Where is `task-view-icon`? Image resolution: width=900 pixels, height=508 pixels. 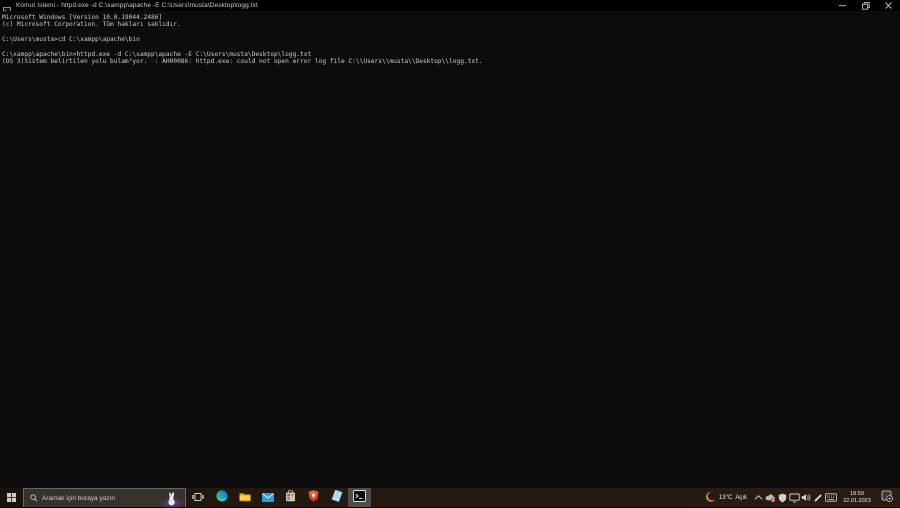
task-view-icon is located at coordinates (198, 498).